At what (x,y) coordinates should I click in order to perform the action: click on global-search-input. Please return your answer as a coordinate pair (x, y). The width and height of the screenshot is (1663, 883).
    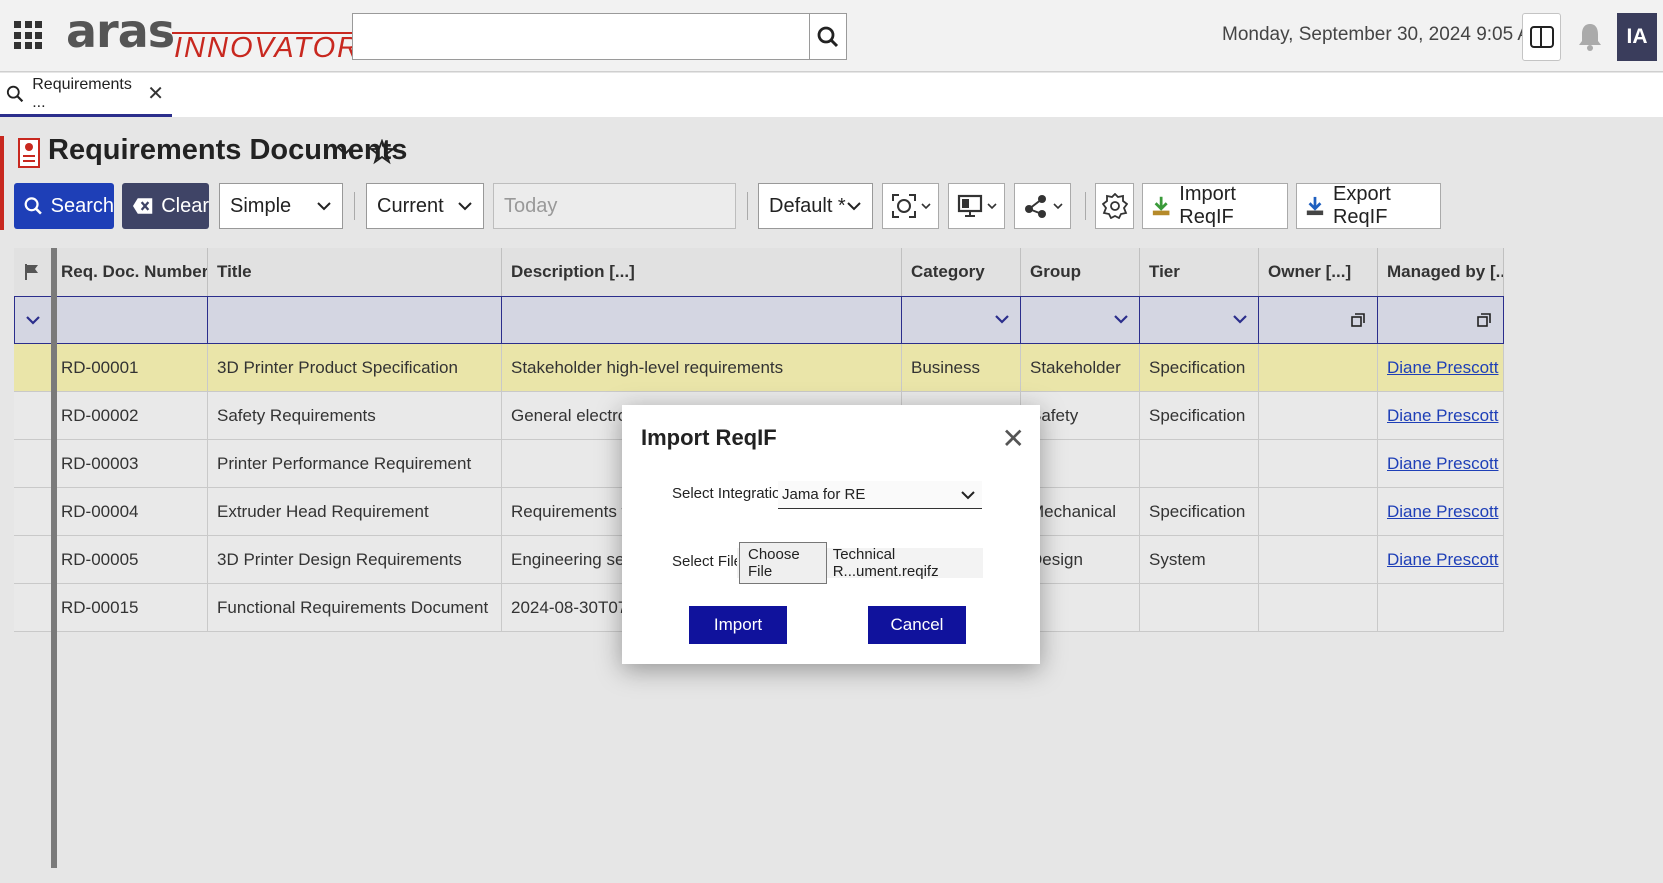
    Looking at the image, I should click on (581, 36).